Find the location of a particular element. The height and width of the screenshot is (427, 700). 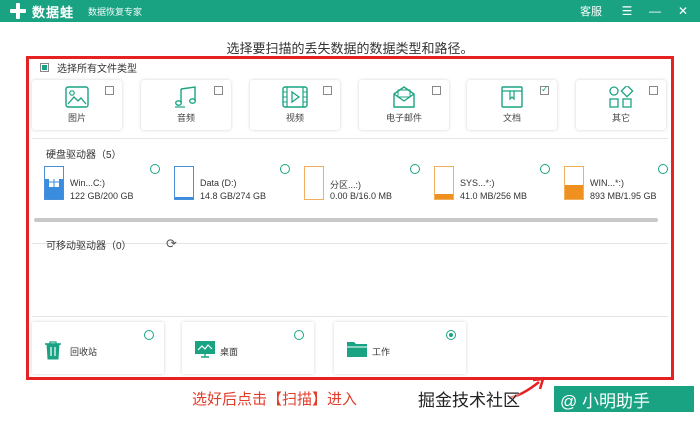

location-recycle-bin: 回收站 is located at coordinates (98, 348).